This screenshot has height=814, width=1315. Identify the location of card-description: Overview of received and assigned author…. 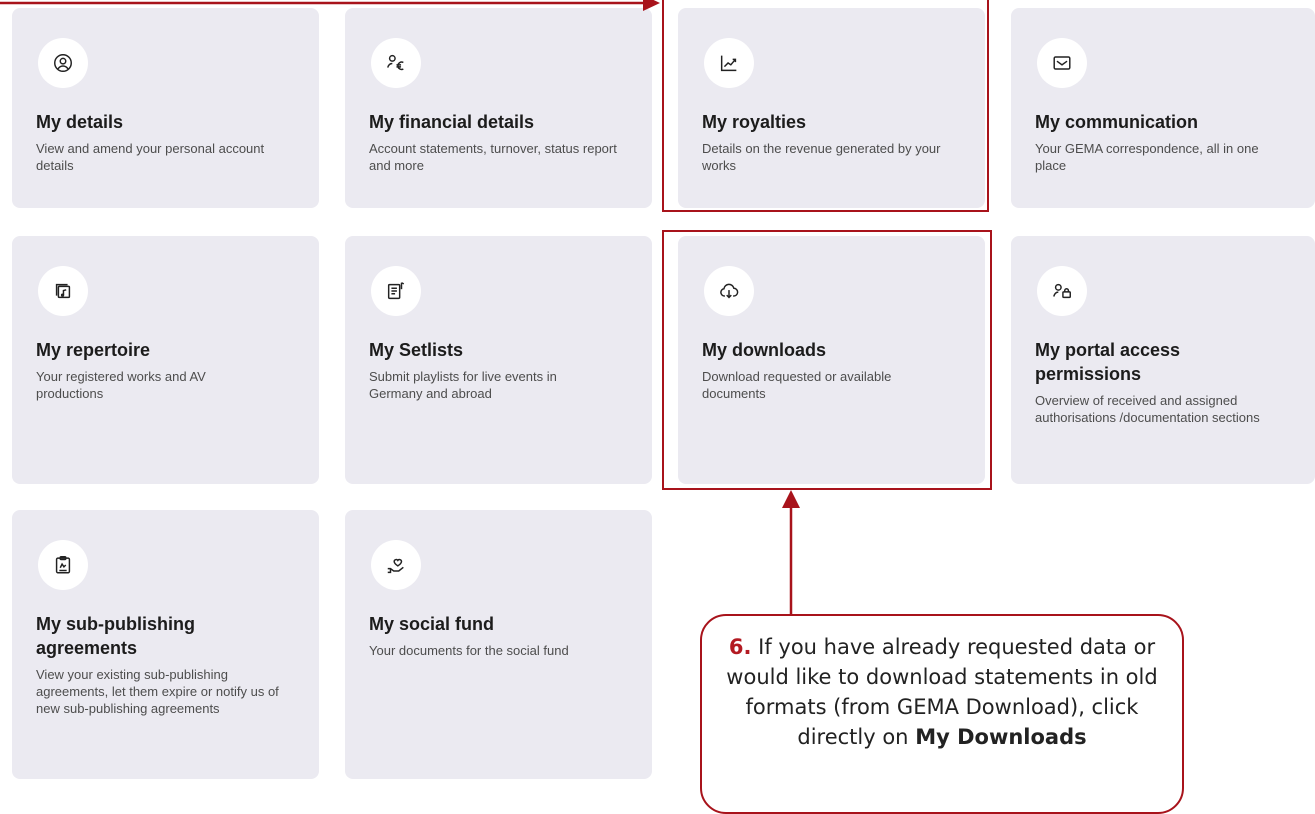
(1147, 409).